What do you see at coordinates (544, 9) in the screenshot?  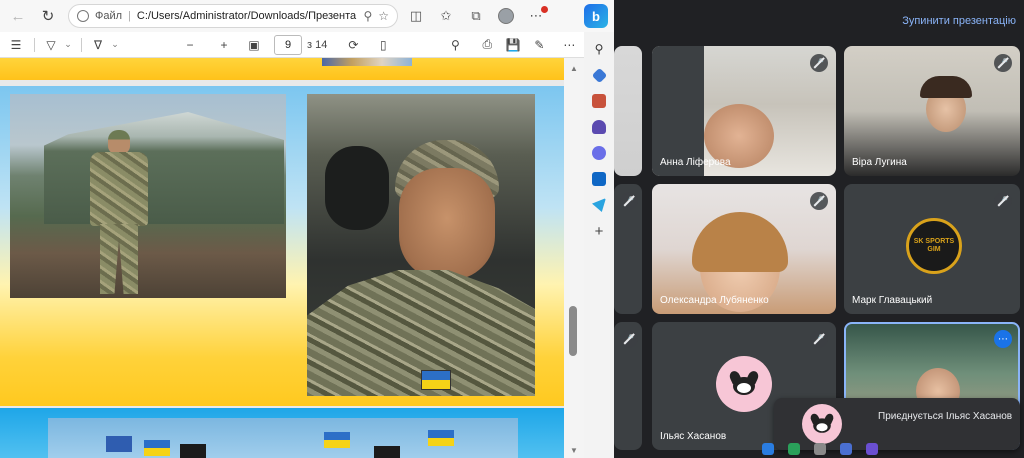 I see `notification-badge` at bounding box center [544, 9].